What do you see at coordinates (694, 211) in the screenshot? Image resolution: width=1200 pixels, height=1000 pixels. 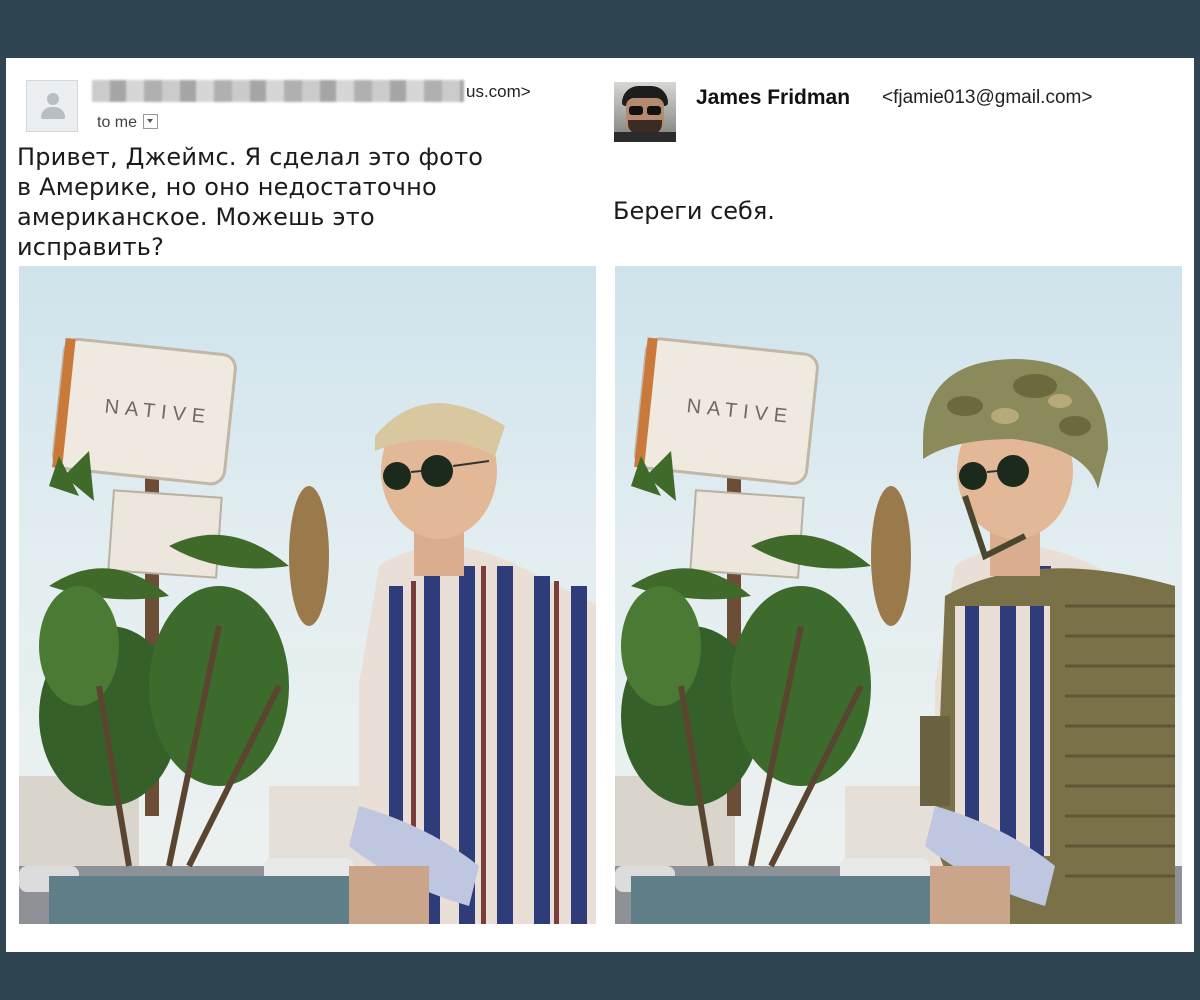 I see `right-message-text: Береги себя.` at bounding box center [694, 211].